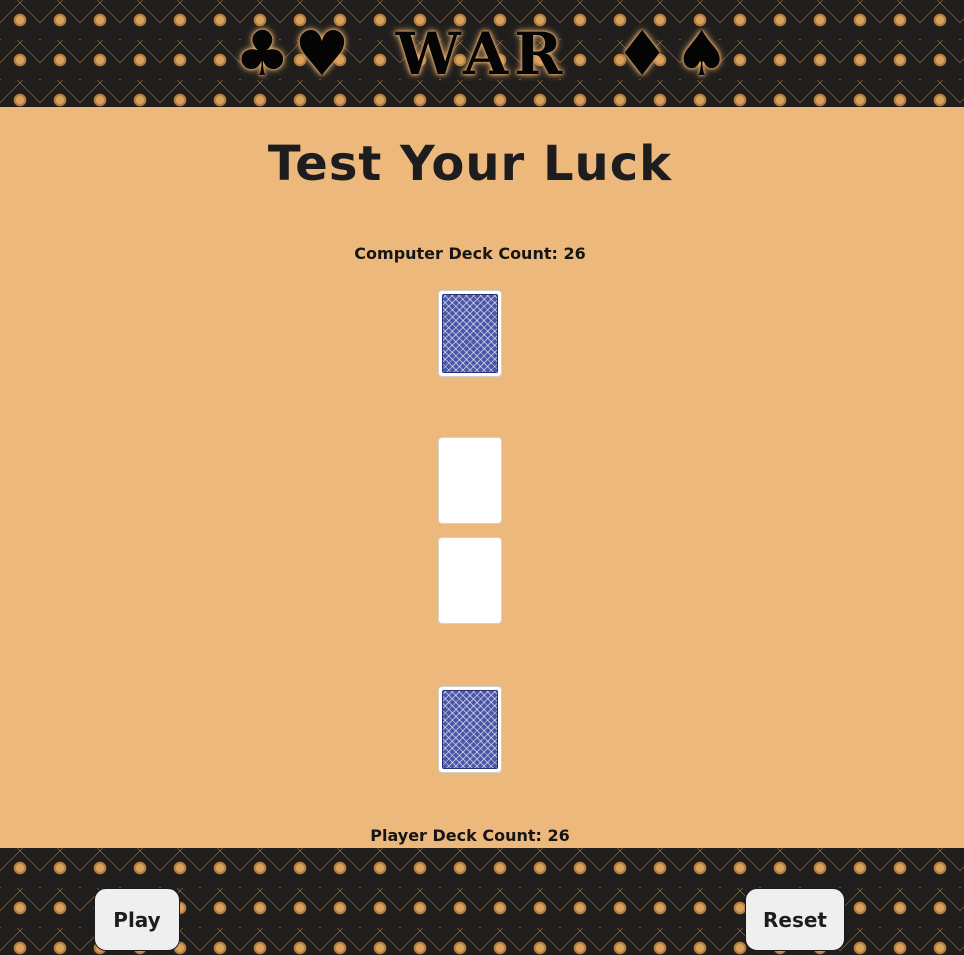 This screenshot has height=955, width=964. I want to click on player-deck-card, so click(470, 729).